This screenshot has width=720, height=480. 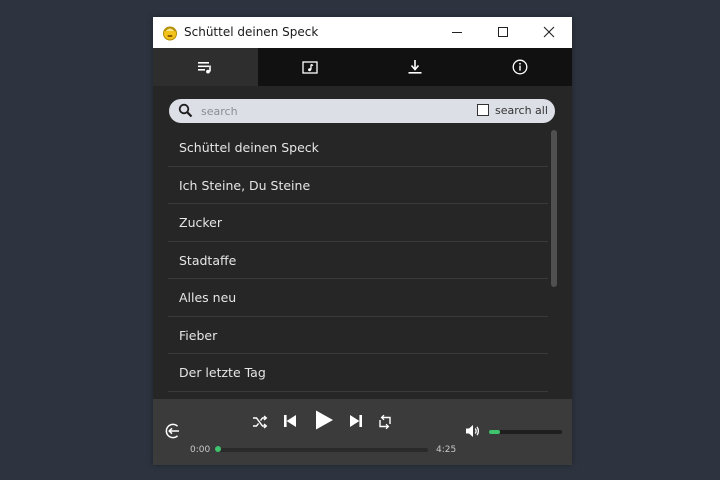 I want to click on repeat-icon, so click(x=385, y=422).